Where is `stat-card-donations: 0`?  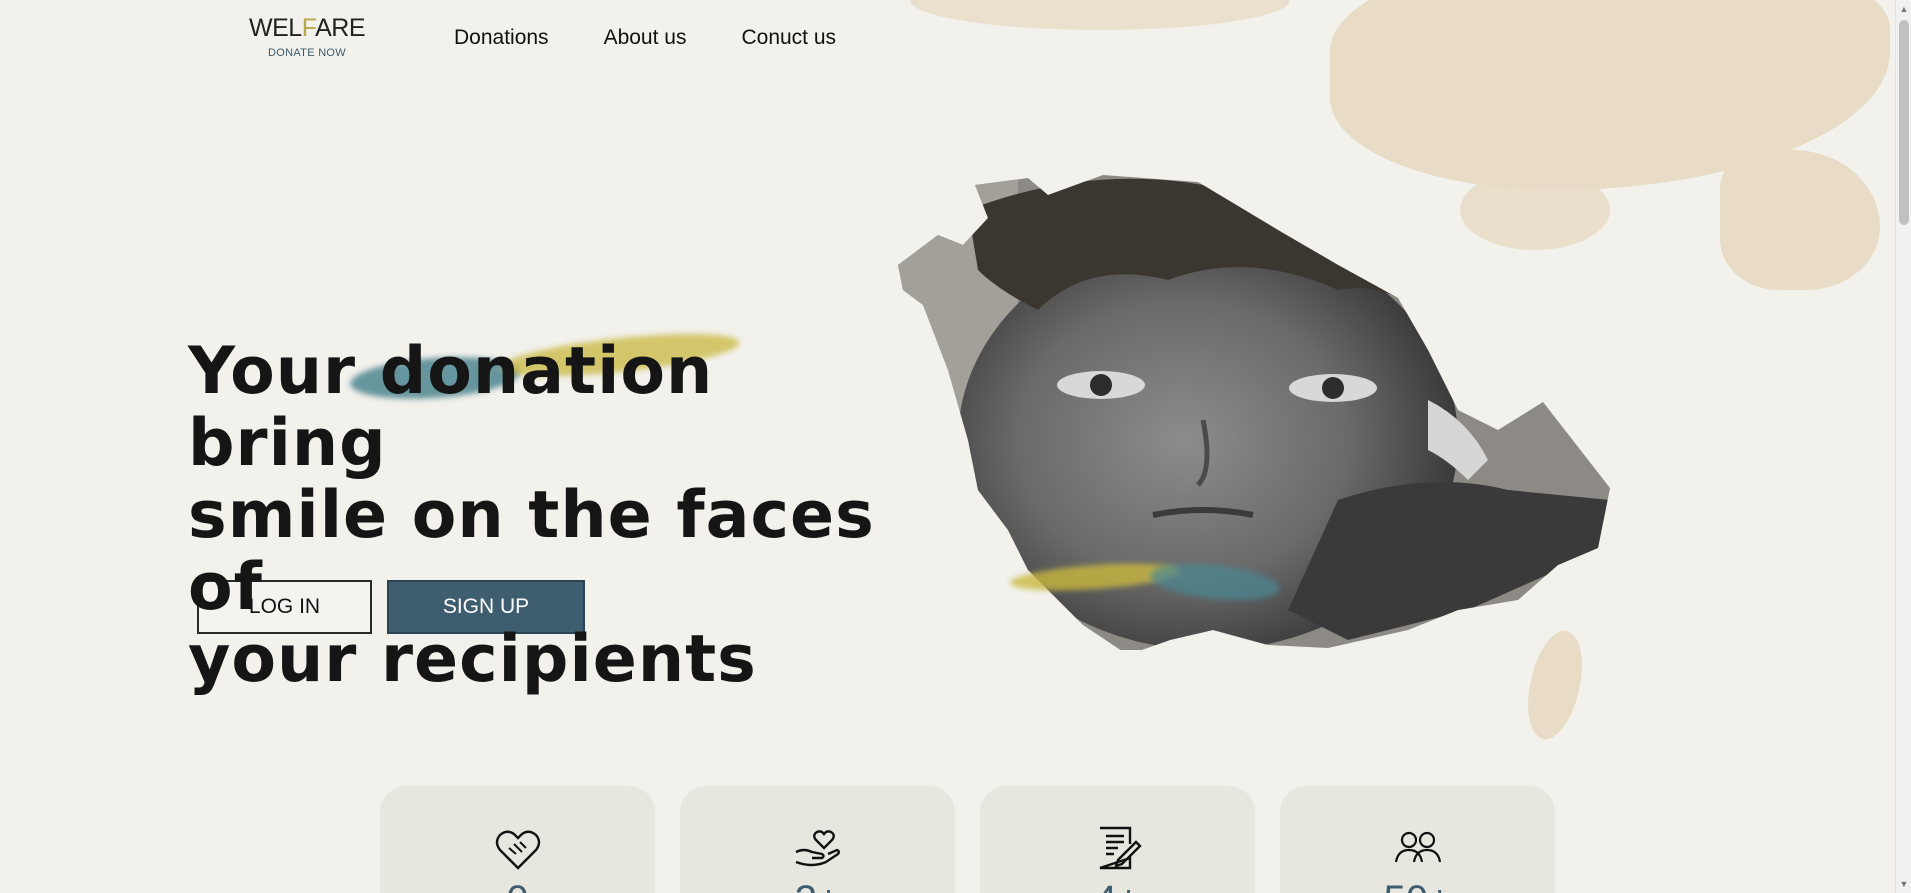
stat-card-donations: 0 is located at coordinates (517, 839).